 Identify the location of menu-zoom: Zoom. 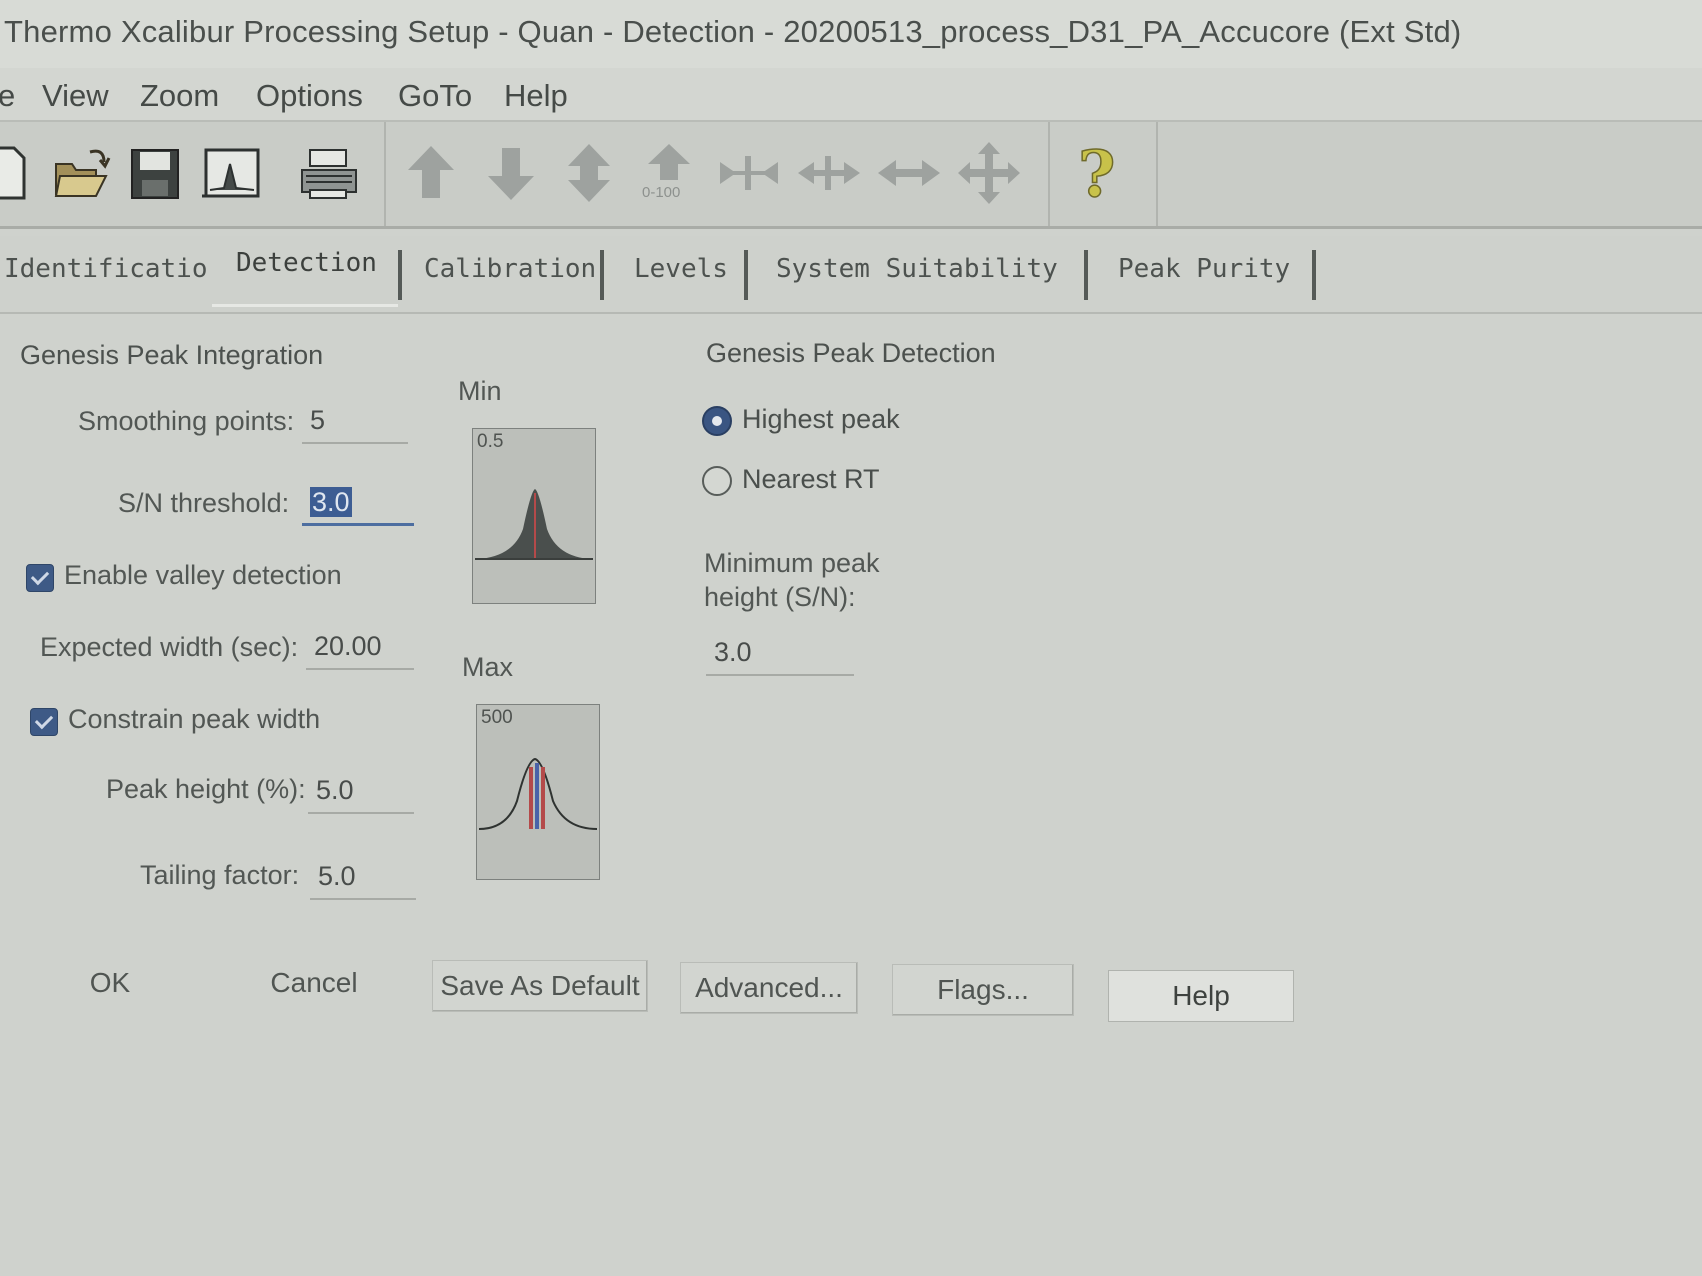
(179, 96).